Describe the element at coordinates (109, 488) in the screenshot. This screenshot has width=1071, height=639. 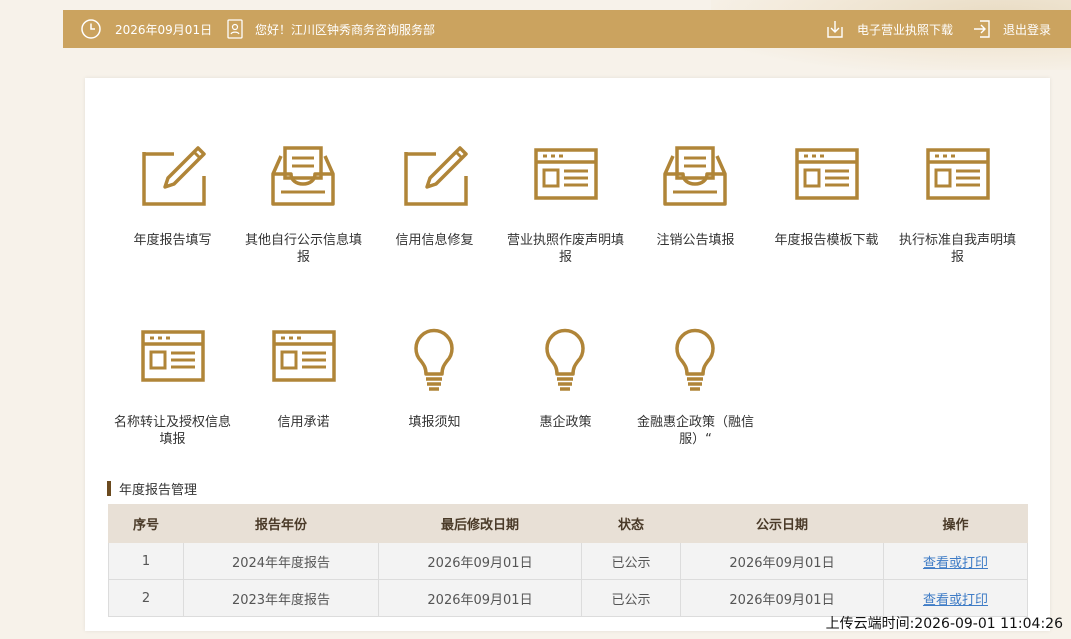
I see `section-marker` at that location.